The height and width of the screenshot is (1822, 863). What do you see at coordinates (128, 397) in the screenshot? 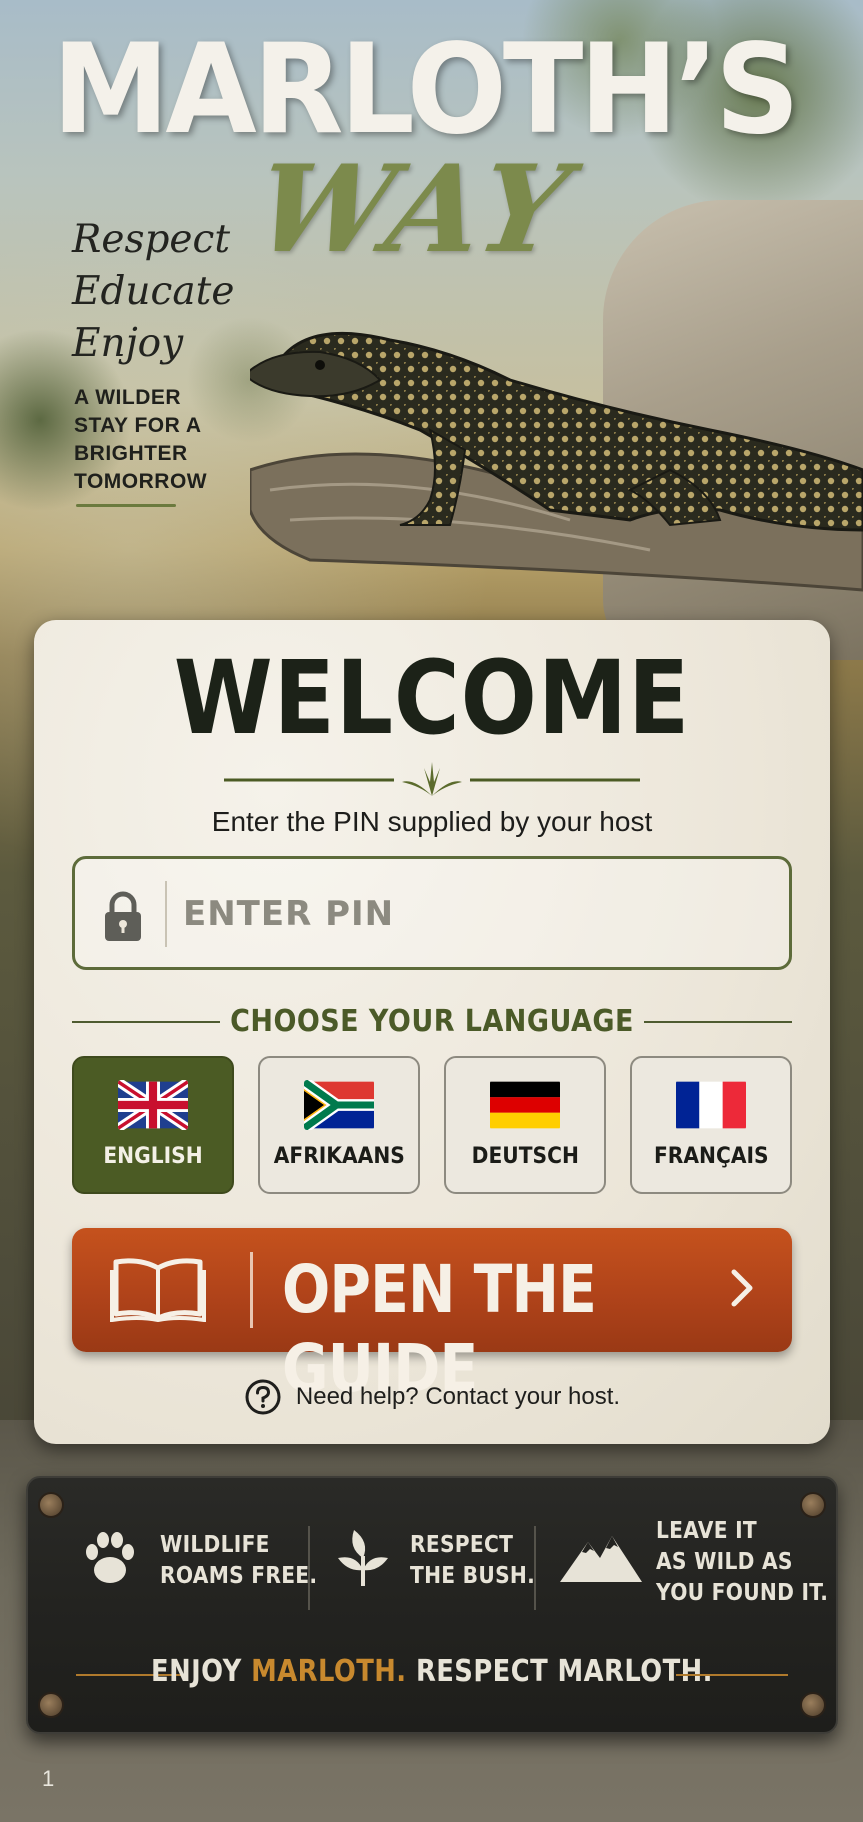
I see `tagline-line: A WILDER` at bounding box center [128, 397].